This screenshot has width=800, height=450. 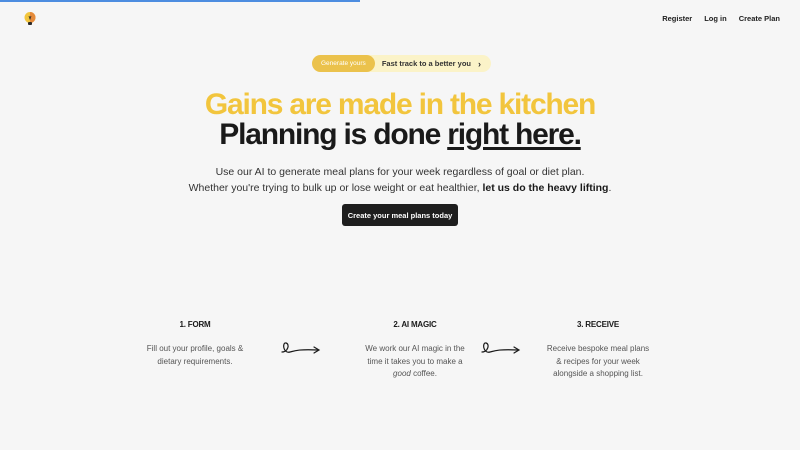 What do you see at coordinates (180, 1) in the screenshot?
I see `progress-fill` at bounding box center [180, 1].